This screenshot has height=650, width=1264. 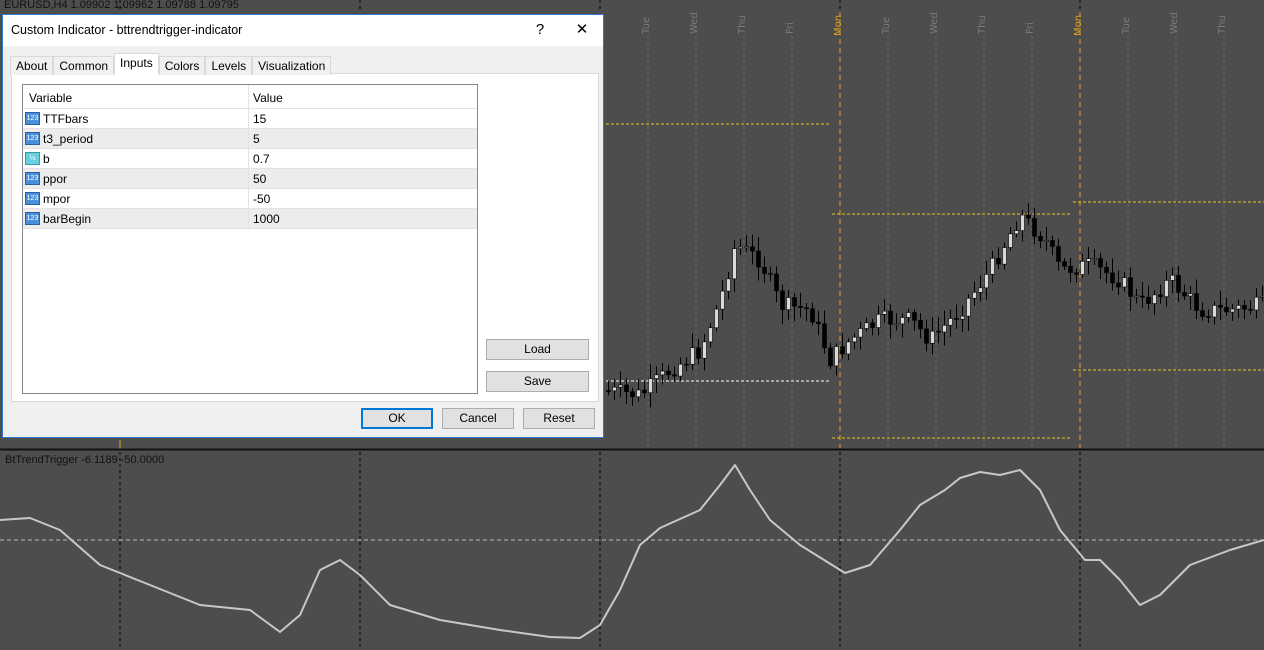 What do you see at coordinates (1030, 28) in the screenshot?
I see `day-label: Fri` at bounding box center [1030, 28].